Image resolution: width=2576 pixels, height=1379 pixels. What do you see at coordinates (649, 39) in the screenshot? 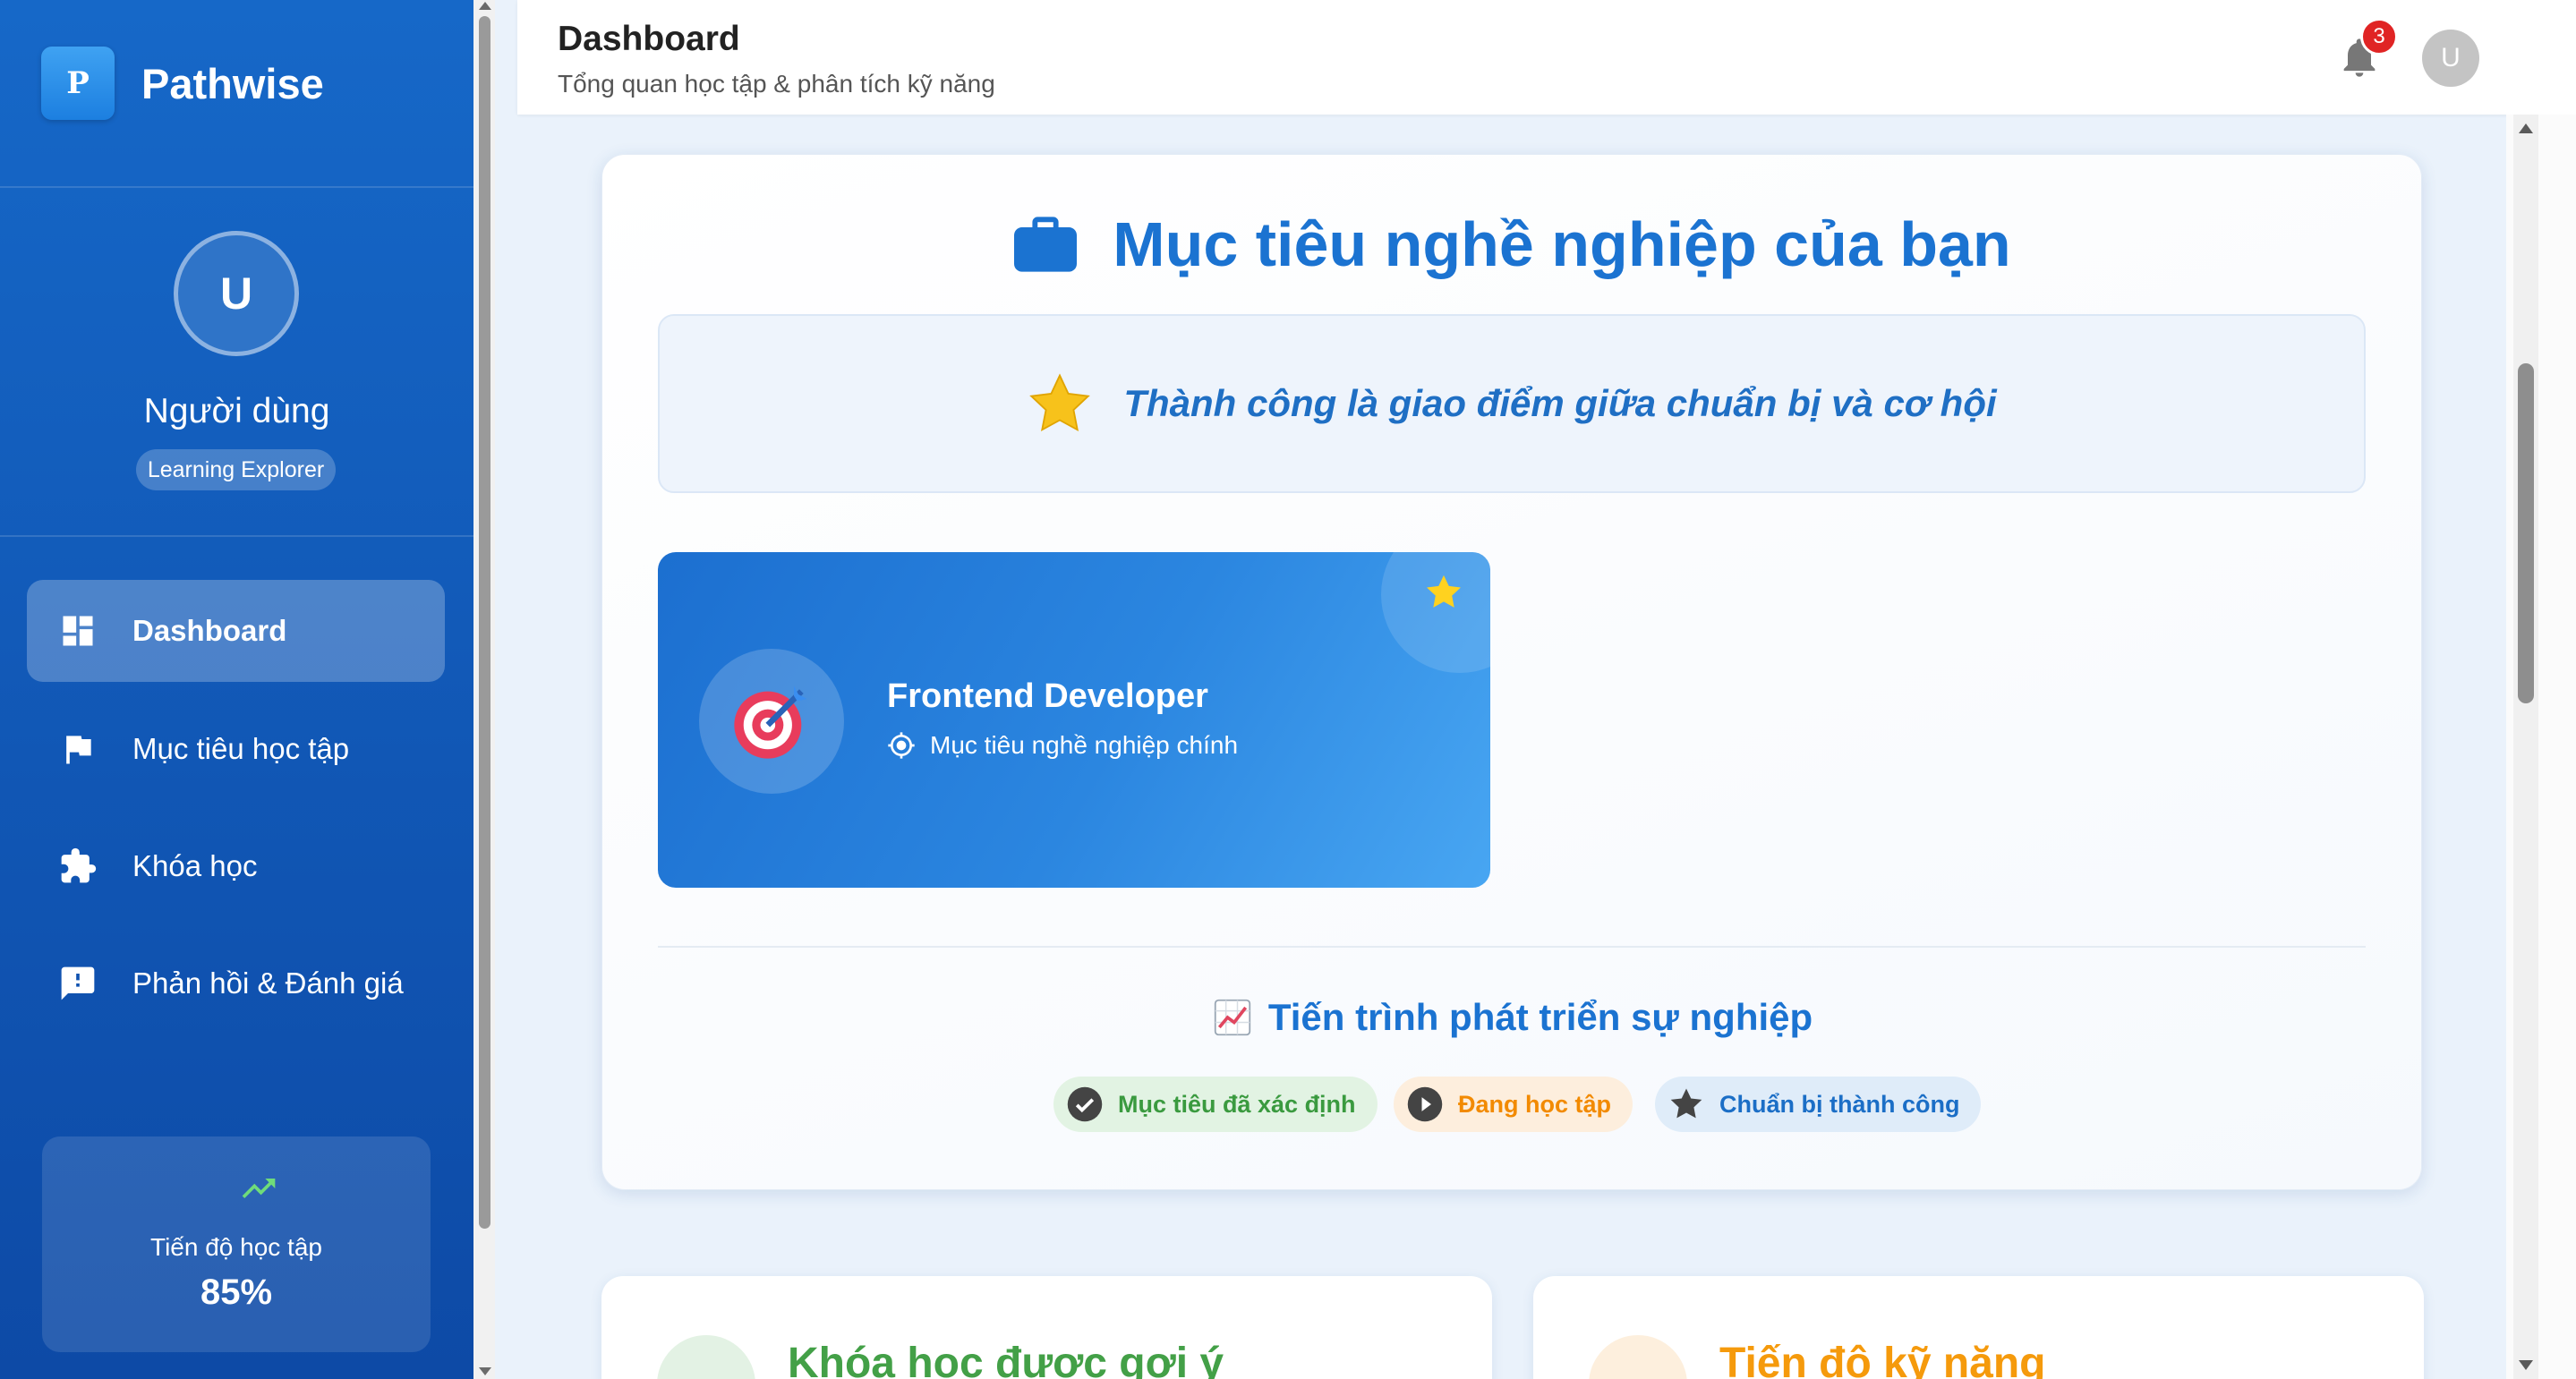
I see `page-title: Dashboard` at bounding box center [649, 39].